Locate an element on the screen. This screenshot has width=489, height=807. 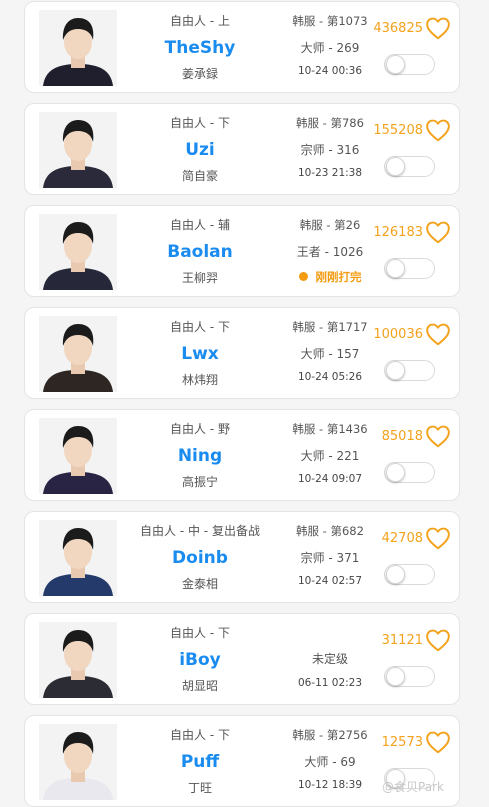
watermark: @食贝Park is located at coordinates (413, 787).